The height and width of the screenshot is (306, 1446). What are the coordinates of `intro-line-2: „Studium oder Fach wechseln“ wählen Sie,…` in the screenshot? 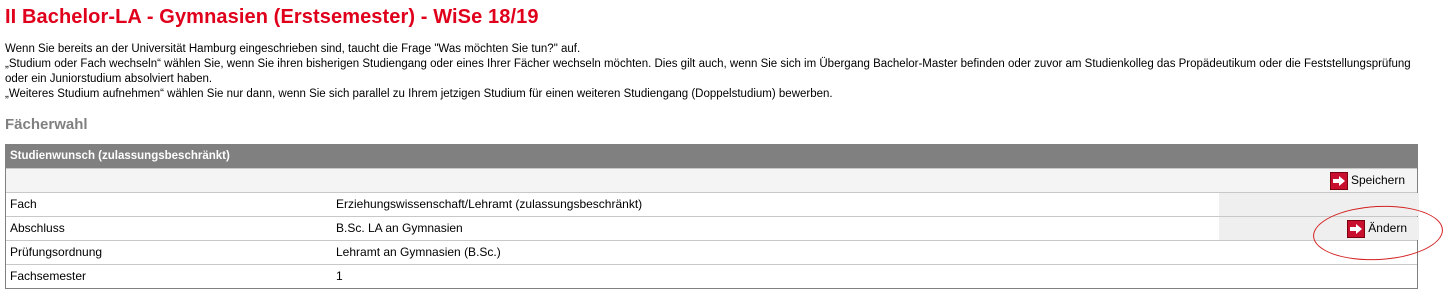 It's located at (708, 71).